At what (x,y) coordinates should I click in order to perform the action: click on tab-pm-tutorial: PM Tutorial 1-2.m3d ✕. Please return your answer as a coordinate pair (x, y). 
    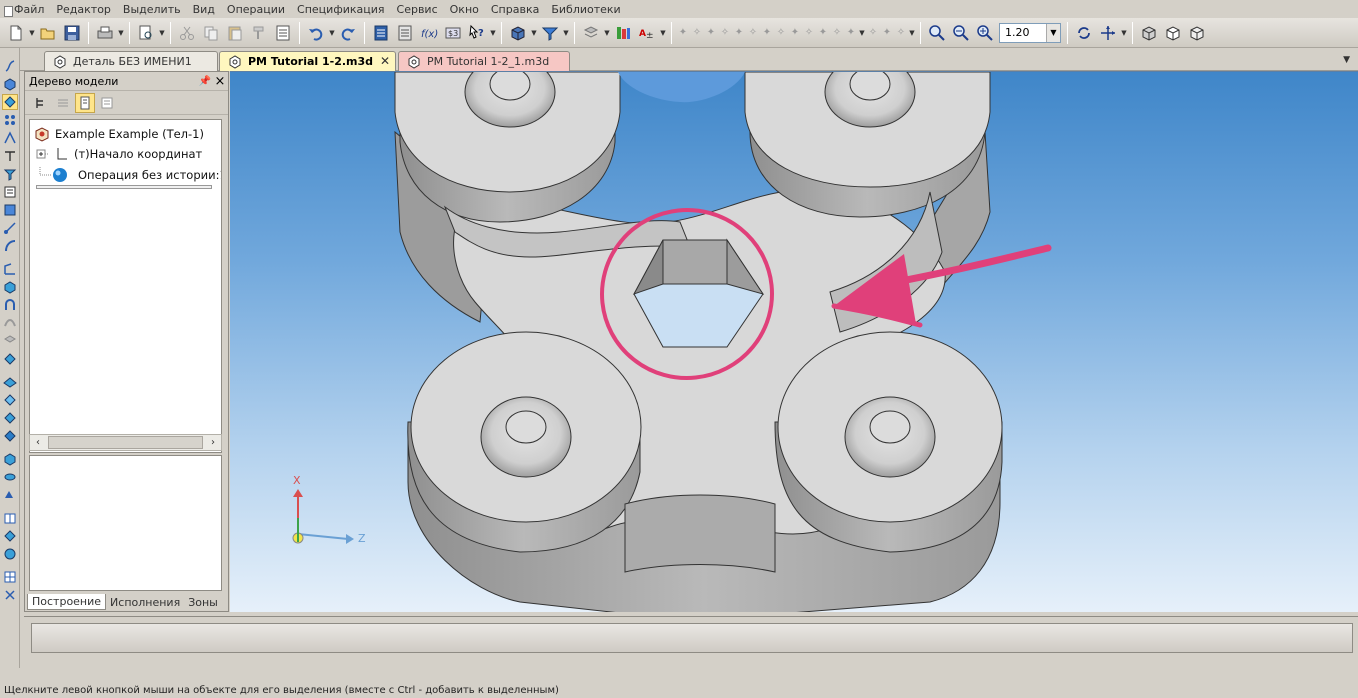
    Looking at the image, I should click on (307, 61).